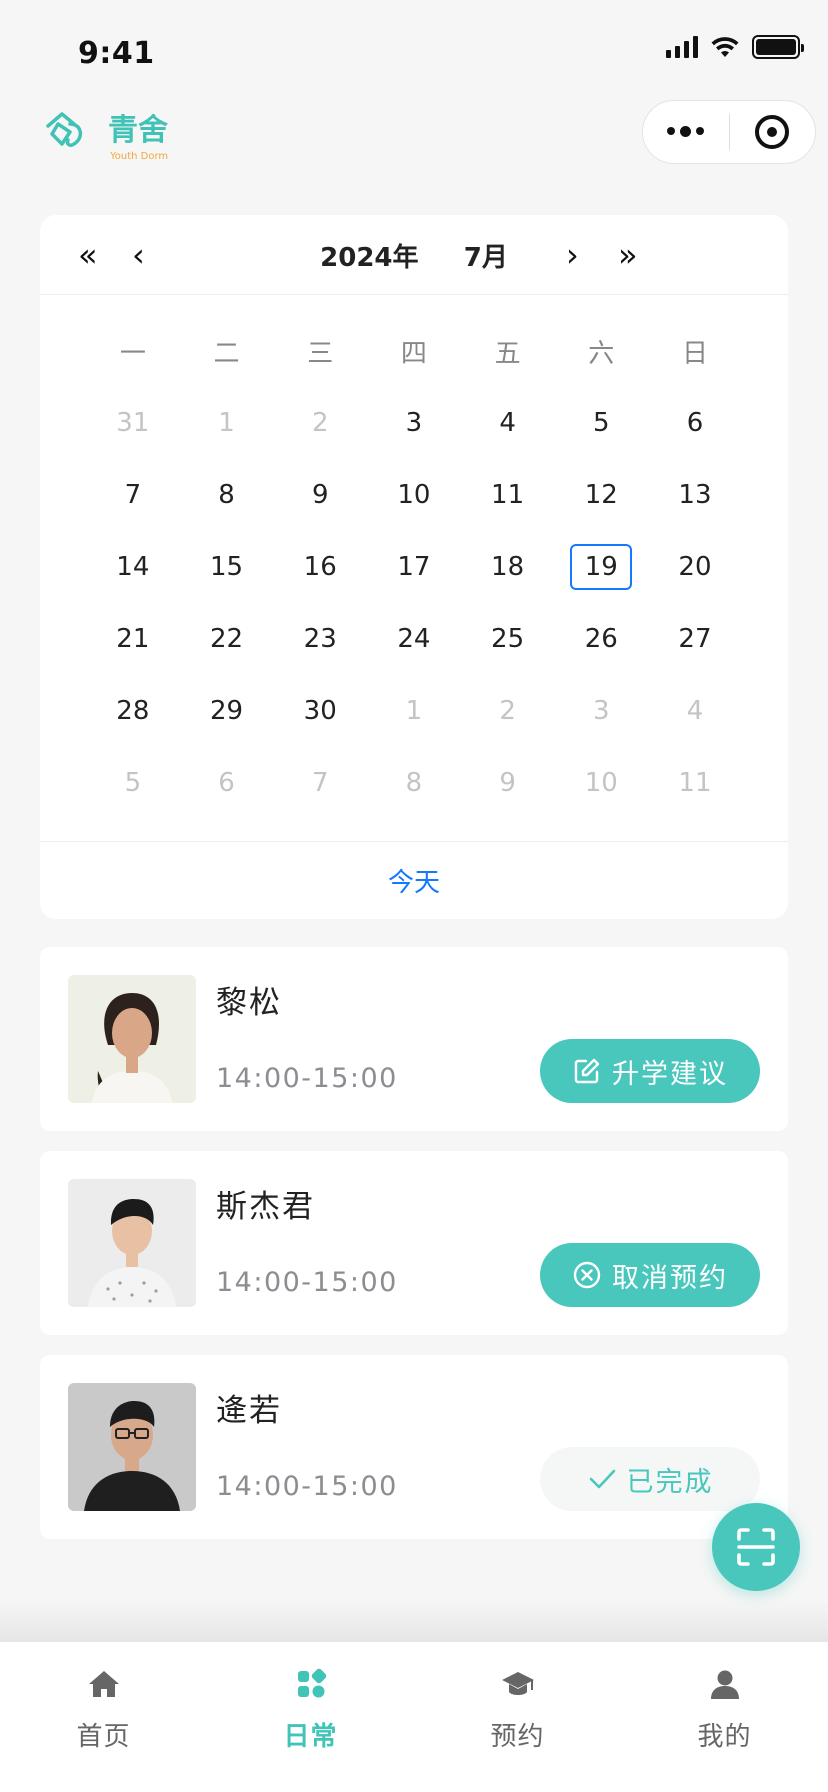  What do you see at coordinates (133, 495) in the screenshot?
I see `calendar-day: 7` at bounding box center [133, 495].